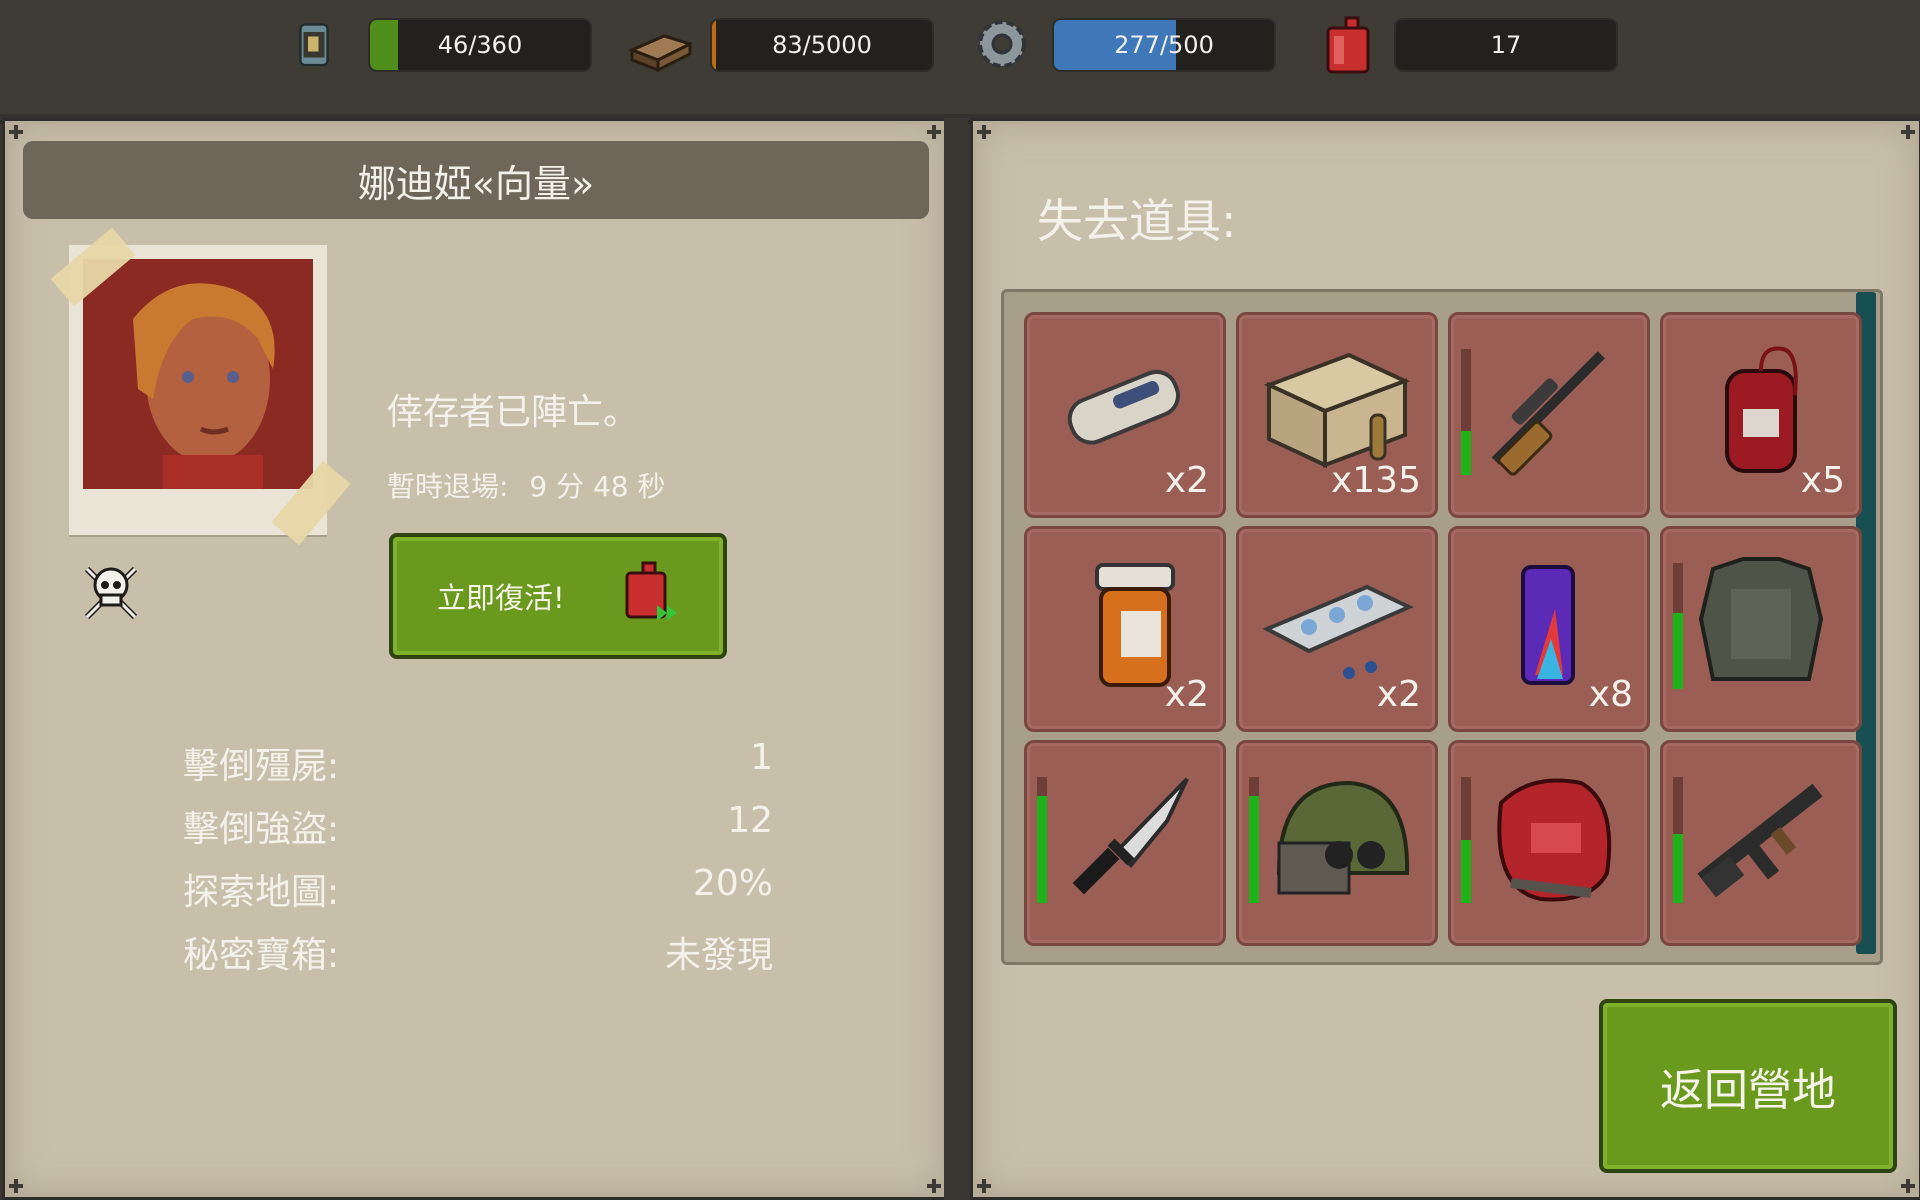 Image resolution: width=1920 pixels, height=1200 pixels. Describe the element at coordinates (651, 591) in the screenshot. I see `fuel-revive-icon` at that location.